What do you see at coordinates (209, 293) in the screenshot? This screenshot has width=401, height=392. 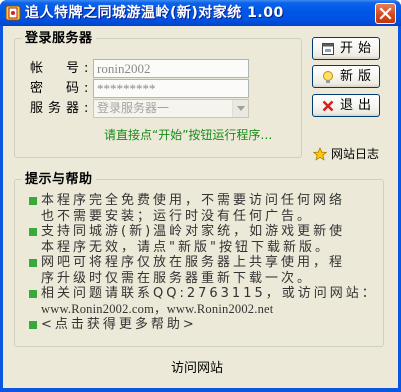 I see `help-line: 相关问题请联系QQ:2763115，或访问网站：` at bounding box center [209, 293].